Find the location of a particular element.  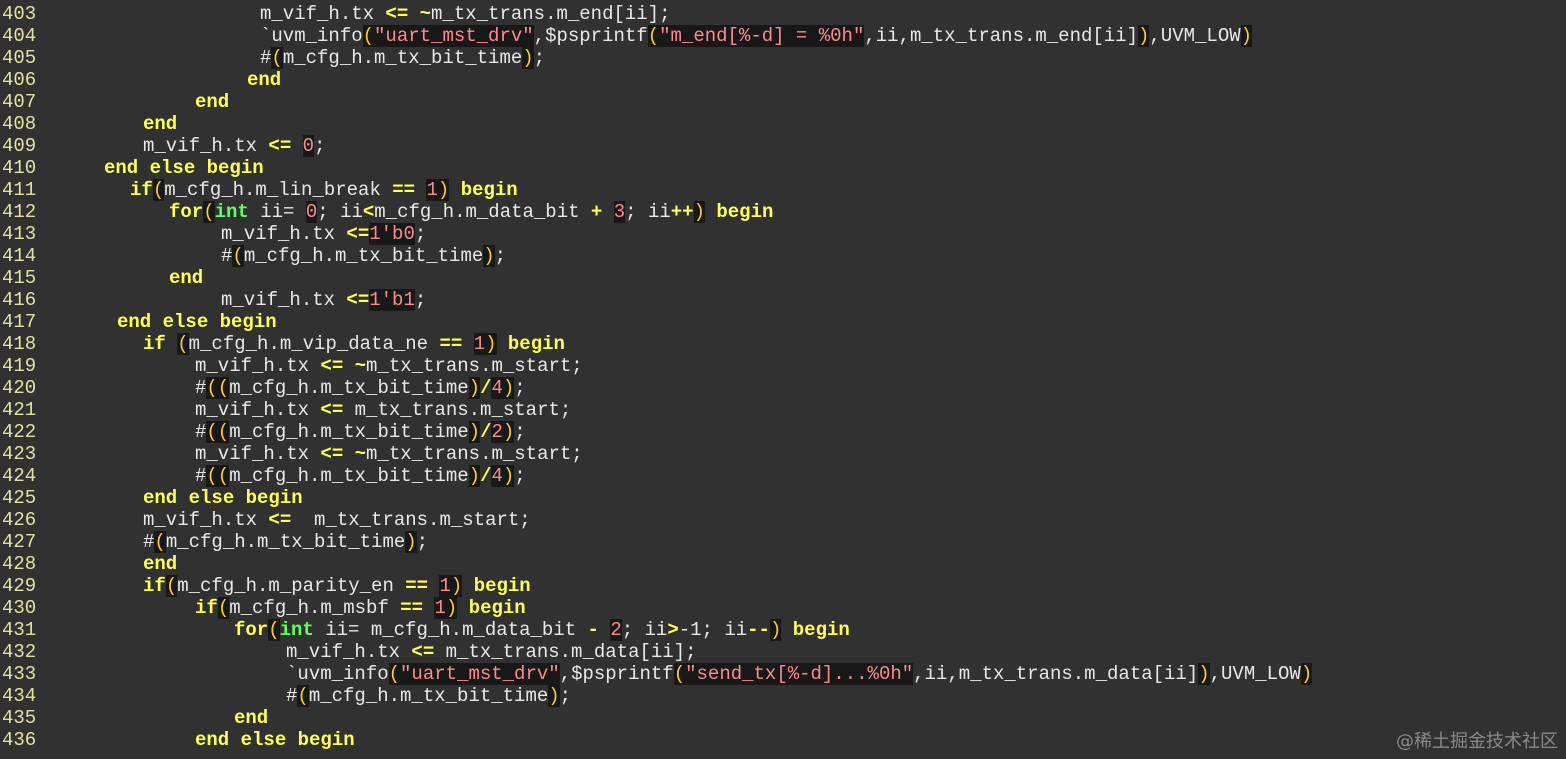

code-line: 421 m_vif_h.tx <= m_tx_trans.m_start; is located at coordinates (783, 410).